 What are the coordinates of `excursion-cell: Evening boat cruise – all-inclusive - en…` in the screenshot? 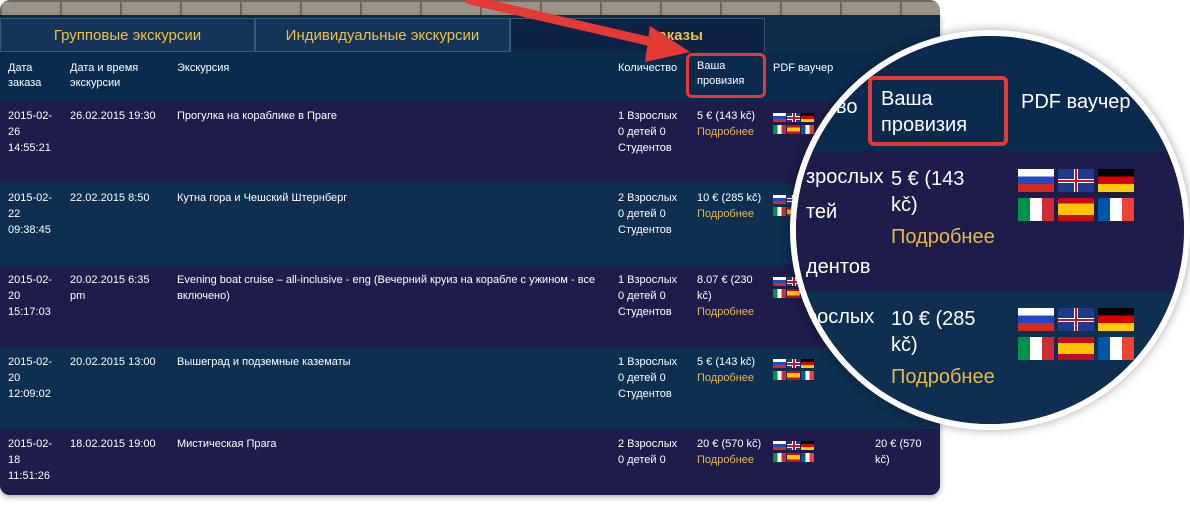 It's located at (386, 288).